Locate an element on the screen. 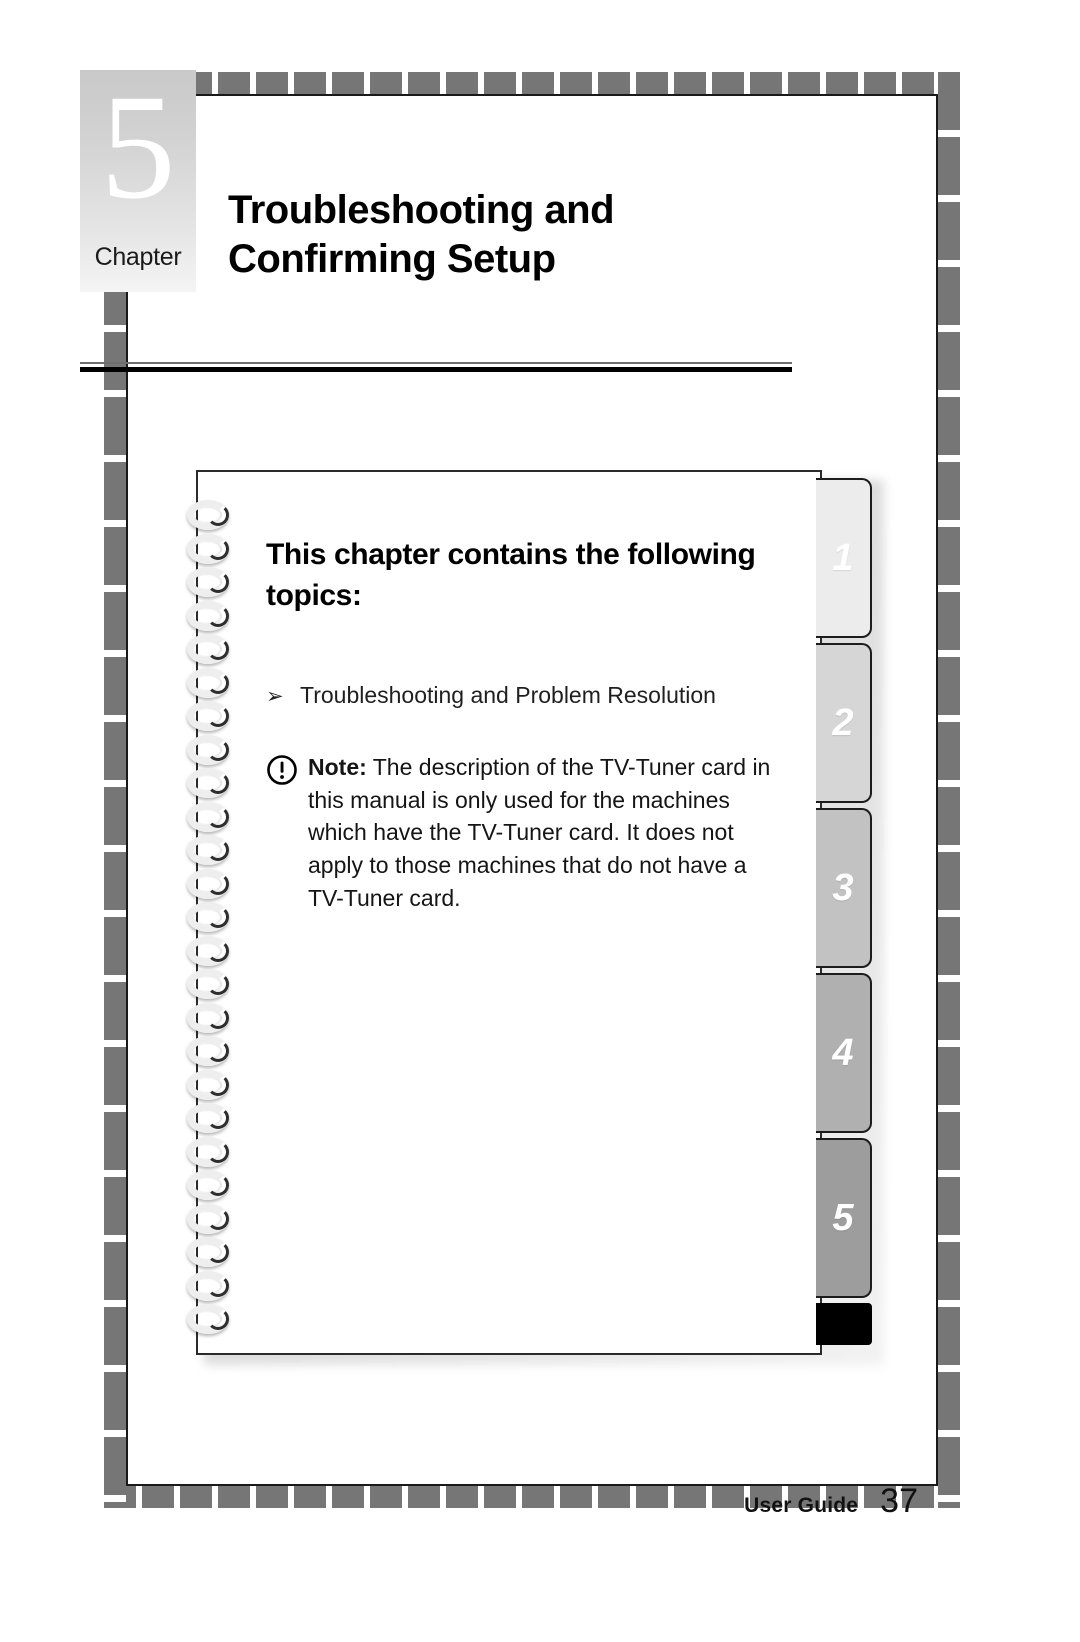  side-tab-end-block is located at coordinates (844, 1324).